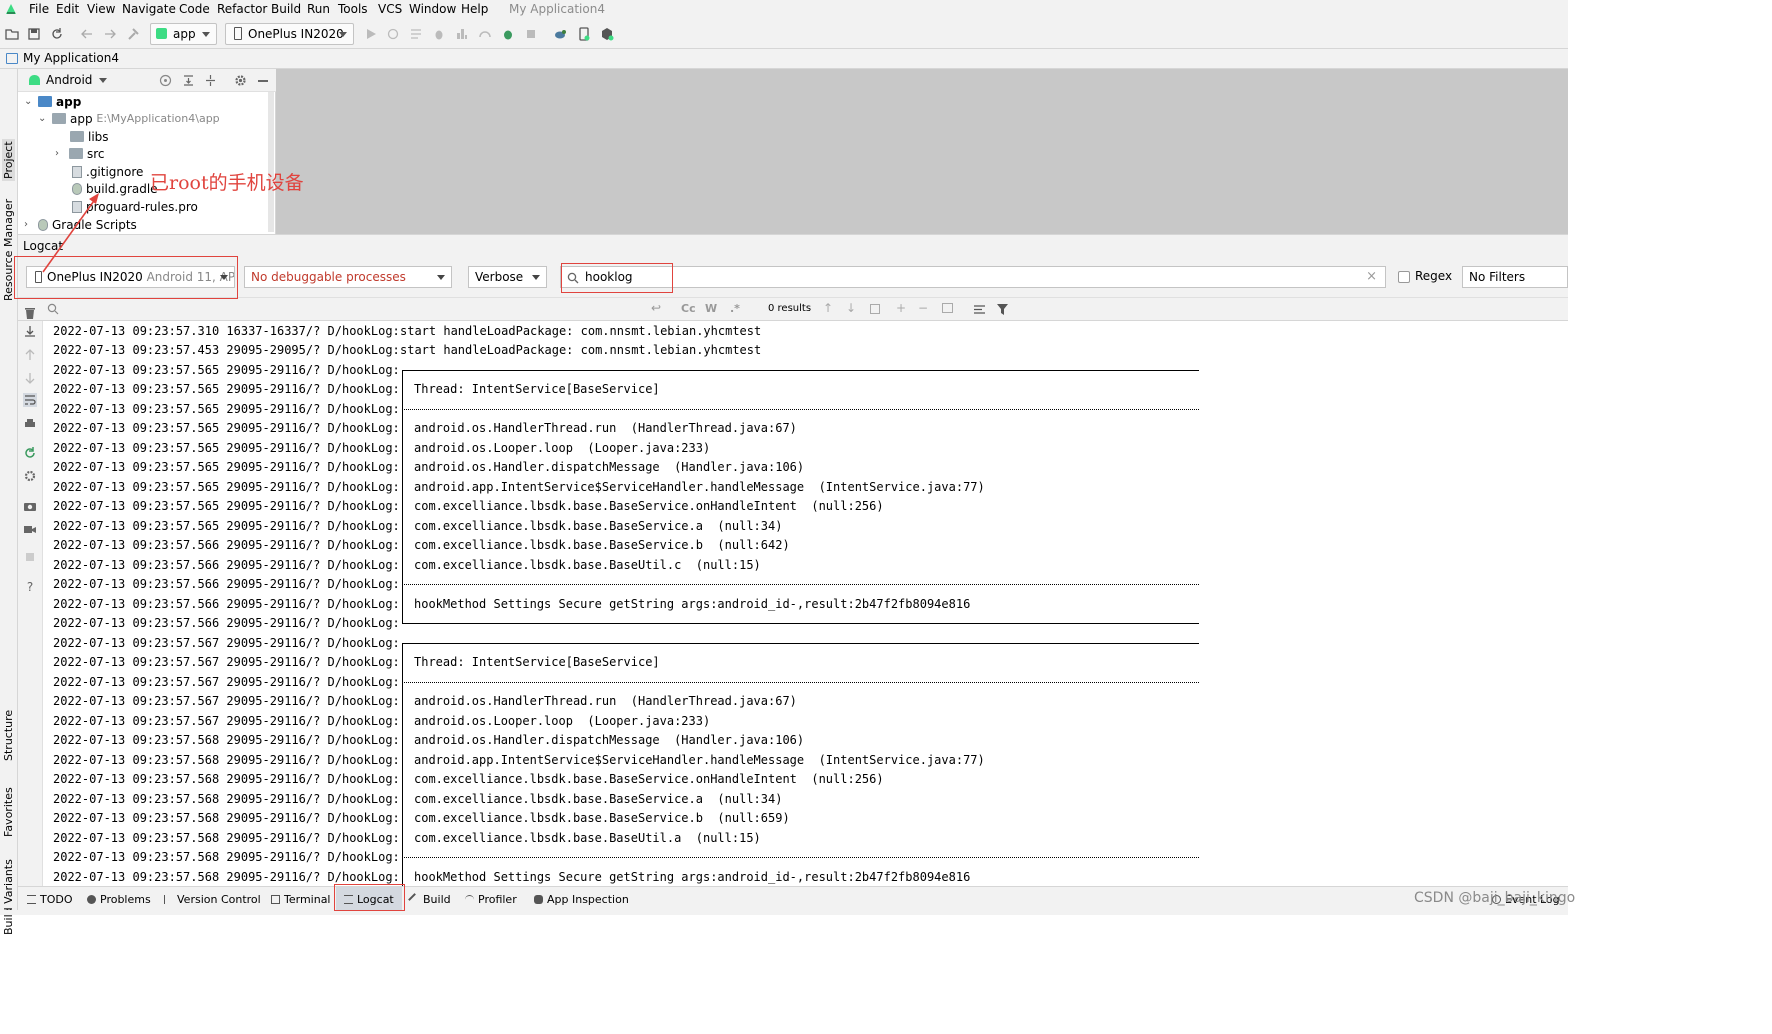  Describe the element at coordinates (301, 899) in the screenshot. I see `tab-terminal: Terminal` at that location.